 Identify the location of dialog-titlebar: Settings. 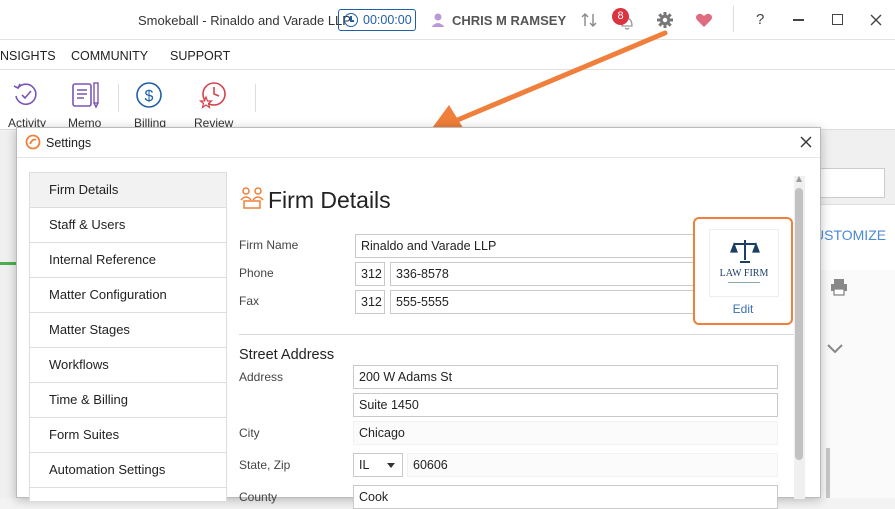
(418, 143).